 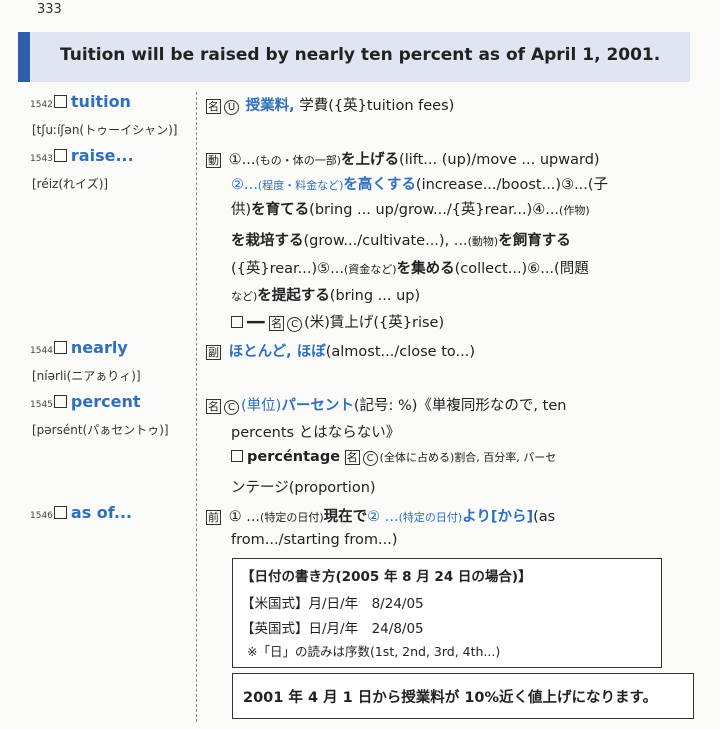 What do you see at coordinates (468, 457) in the screenshot?
I see `meaning-text: (全体に占める)割合, 百分率, パーセ` at bounding box center [468, 457].